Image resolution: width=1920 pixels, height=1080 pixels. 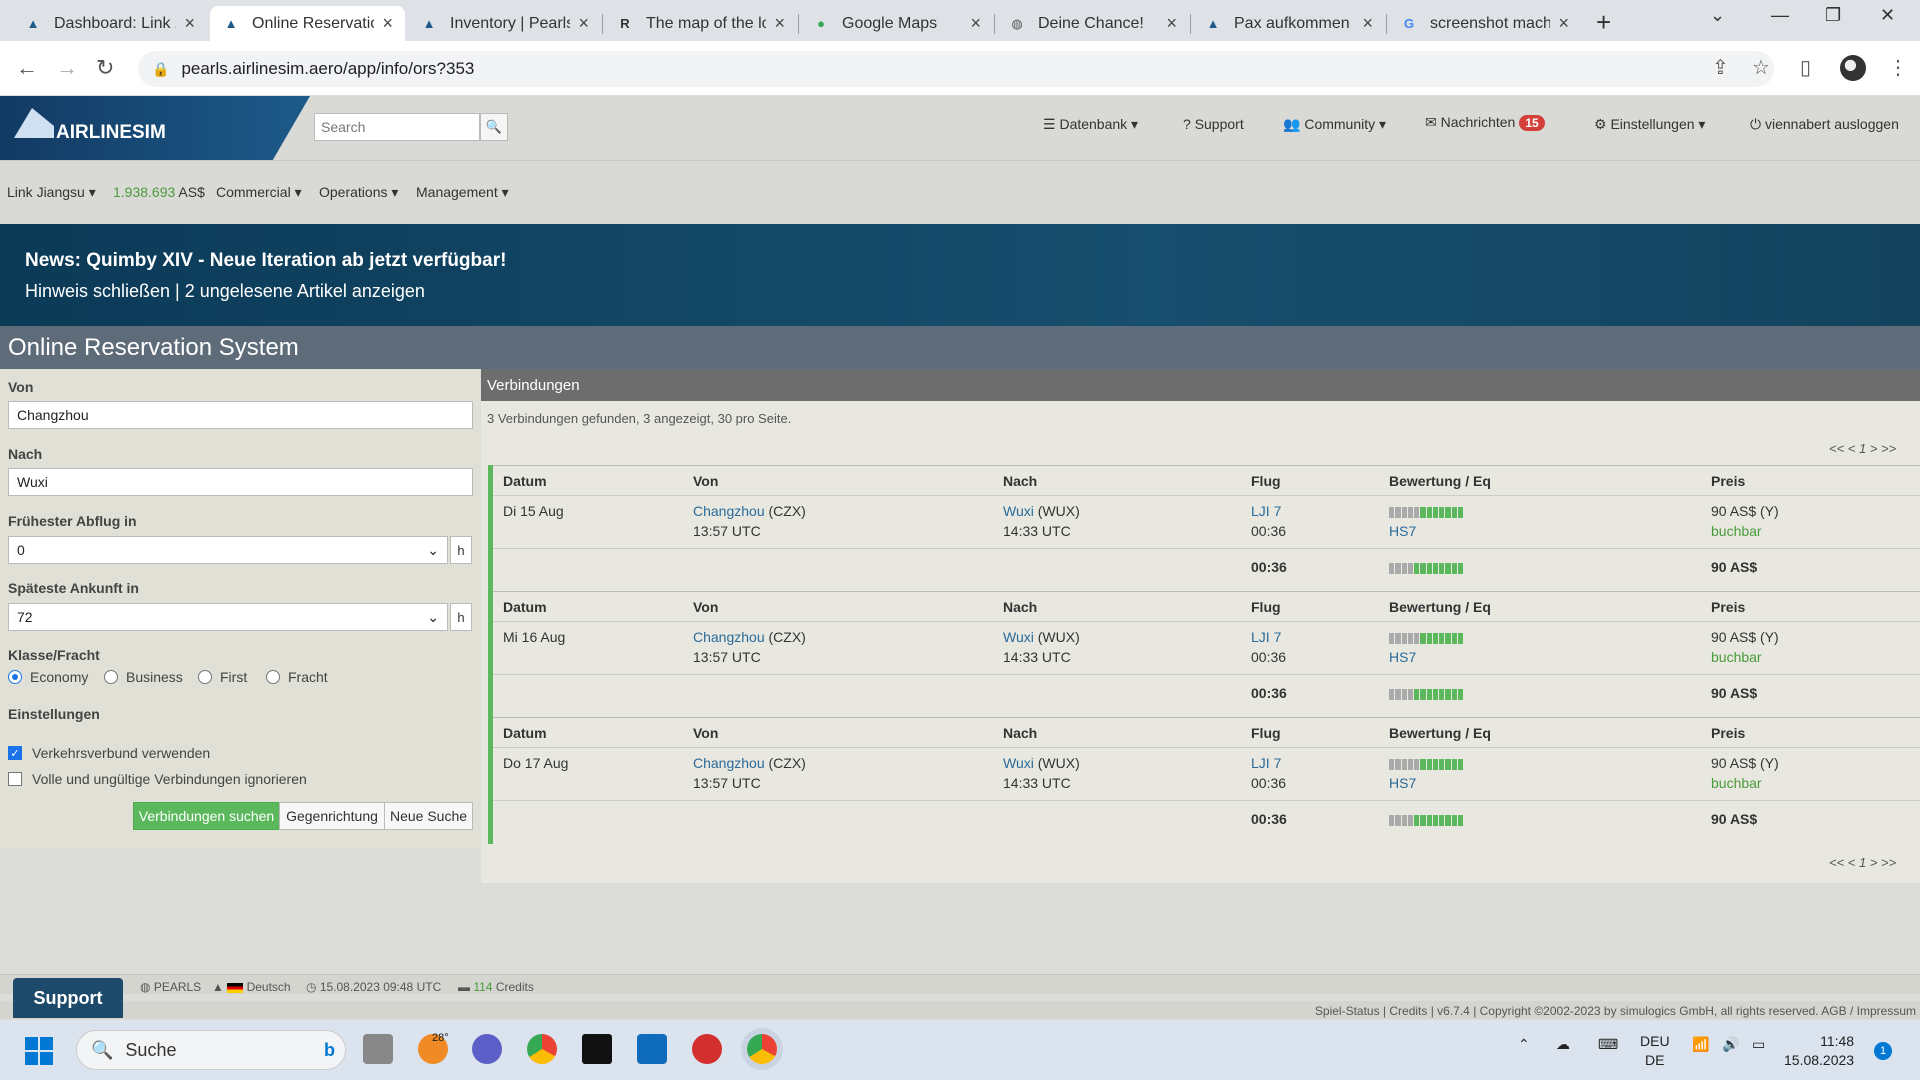 I want to click on radio-business: Business, so click(x=143, y=677).